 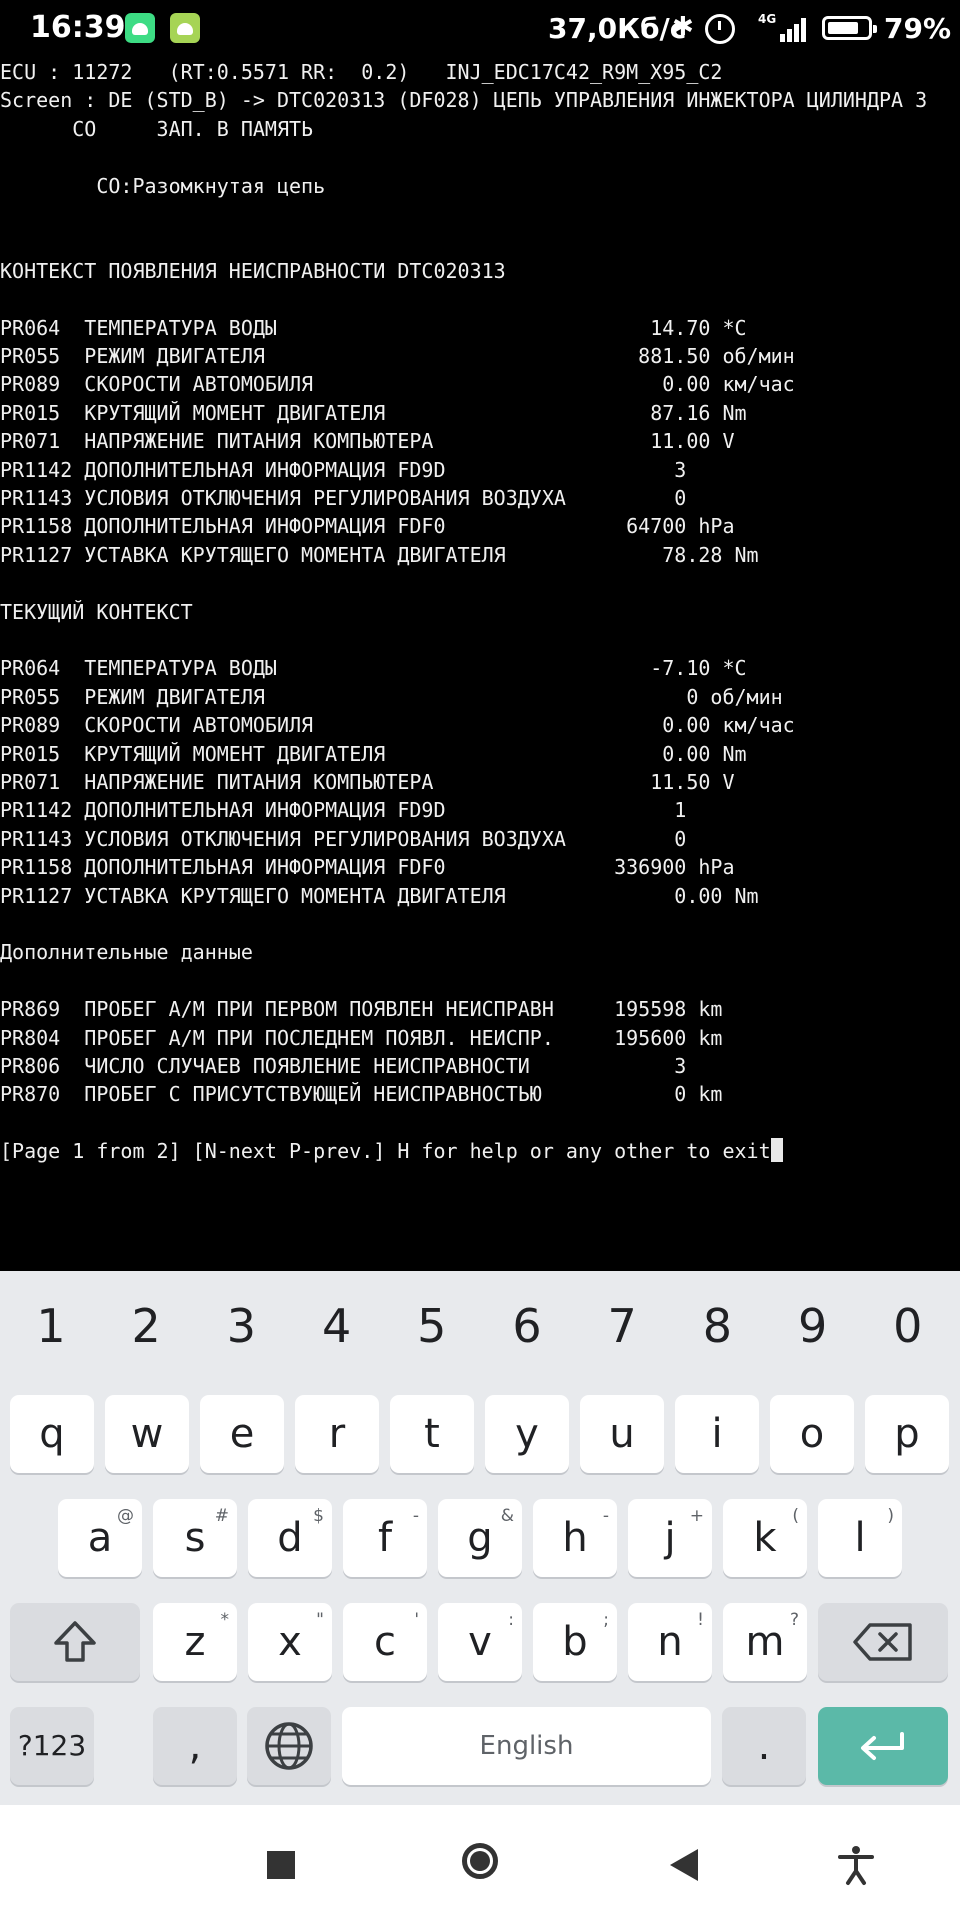 I want to click on key-w: w, so click(x=147, y=1434).